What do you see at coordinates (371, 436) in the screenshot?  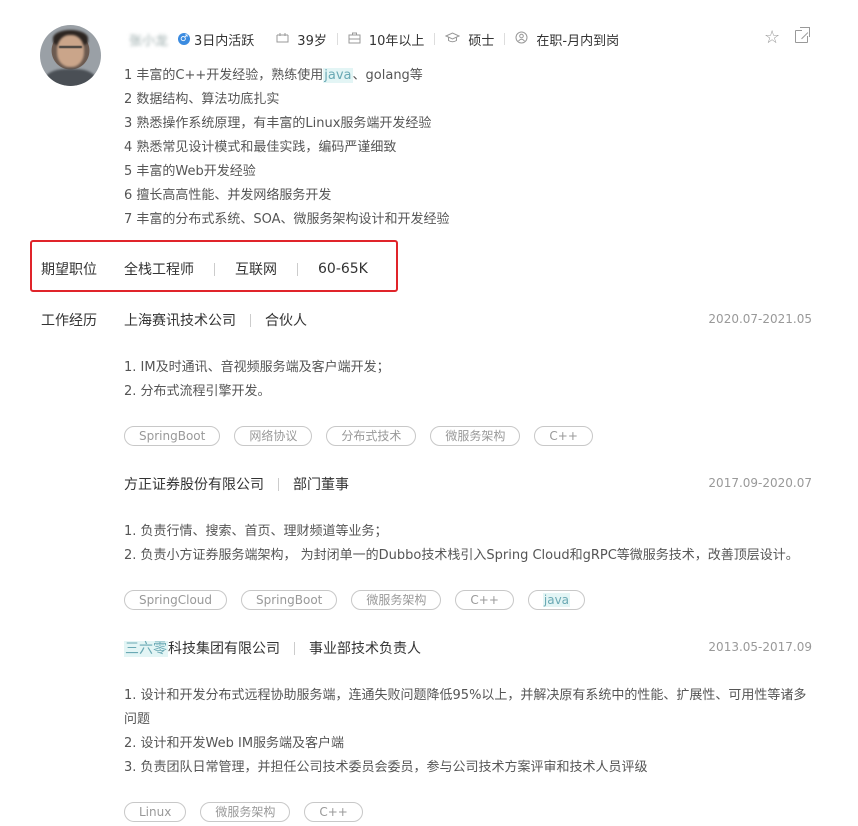 I see `skill-tag: 分布式技术` at bounding box center [371, 436].